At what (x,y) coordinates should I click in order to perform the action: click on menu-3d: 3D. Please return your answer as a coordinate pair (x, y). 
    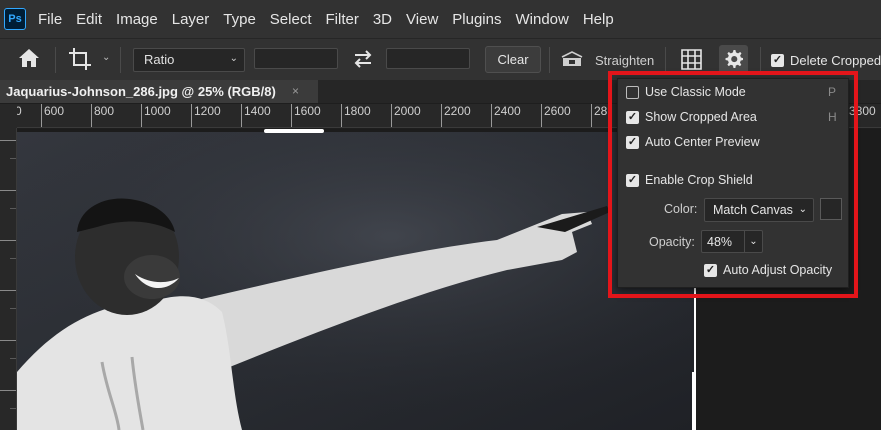
    Looking at the image, I should click on (382, 19).